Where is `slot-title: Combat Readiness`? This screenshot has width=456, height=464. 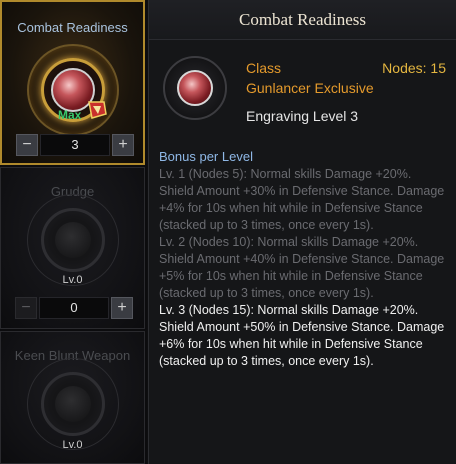 slot-title: Combat Readiness is located at coordinates (72, 27).